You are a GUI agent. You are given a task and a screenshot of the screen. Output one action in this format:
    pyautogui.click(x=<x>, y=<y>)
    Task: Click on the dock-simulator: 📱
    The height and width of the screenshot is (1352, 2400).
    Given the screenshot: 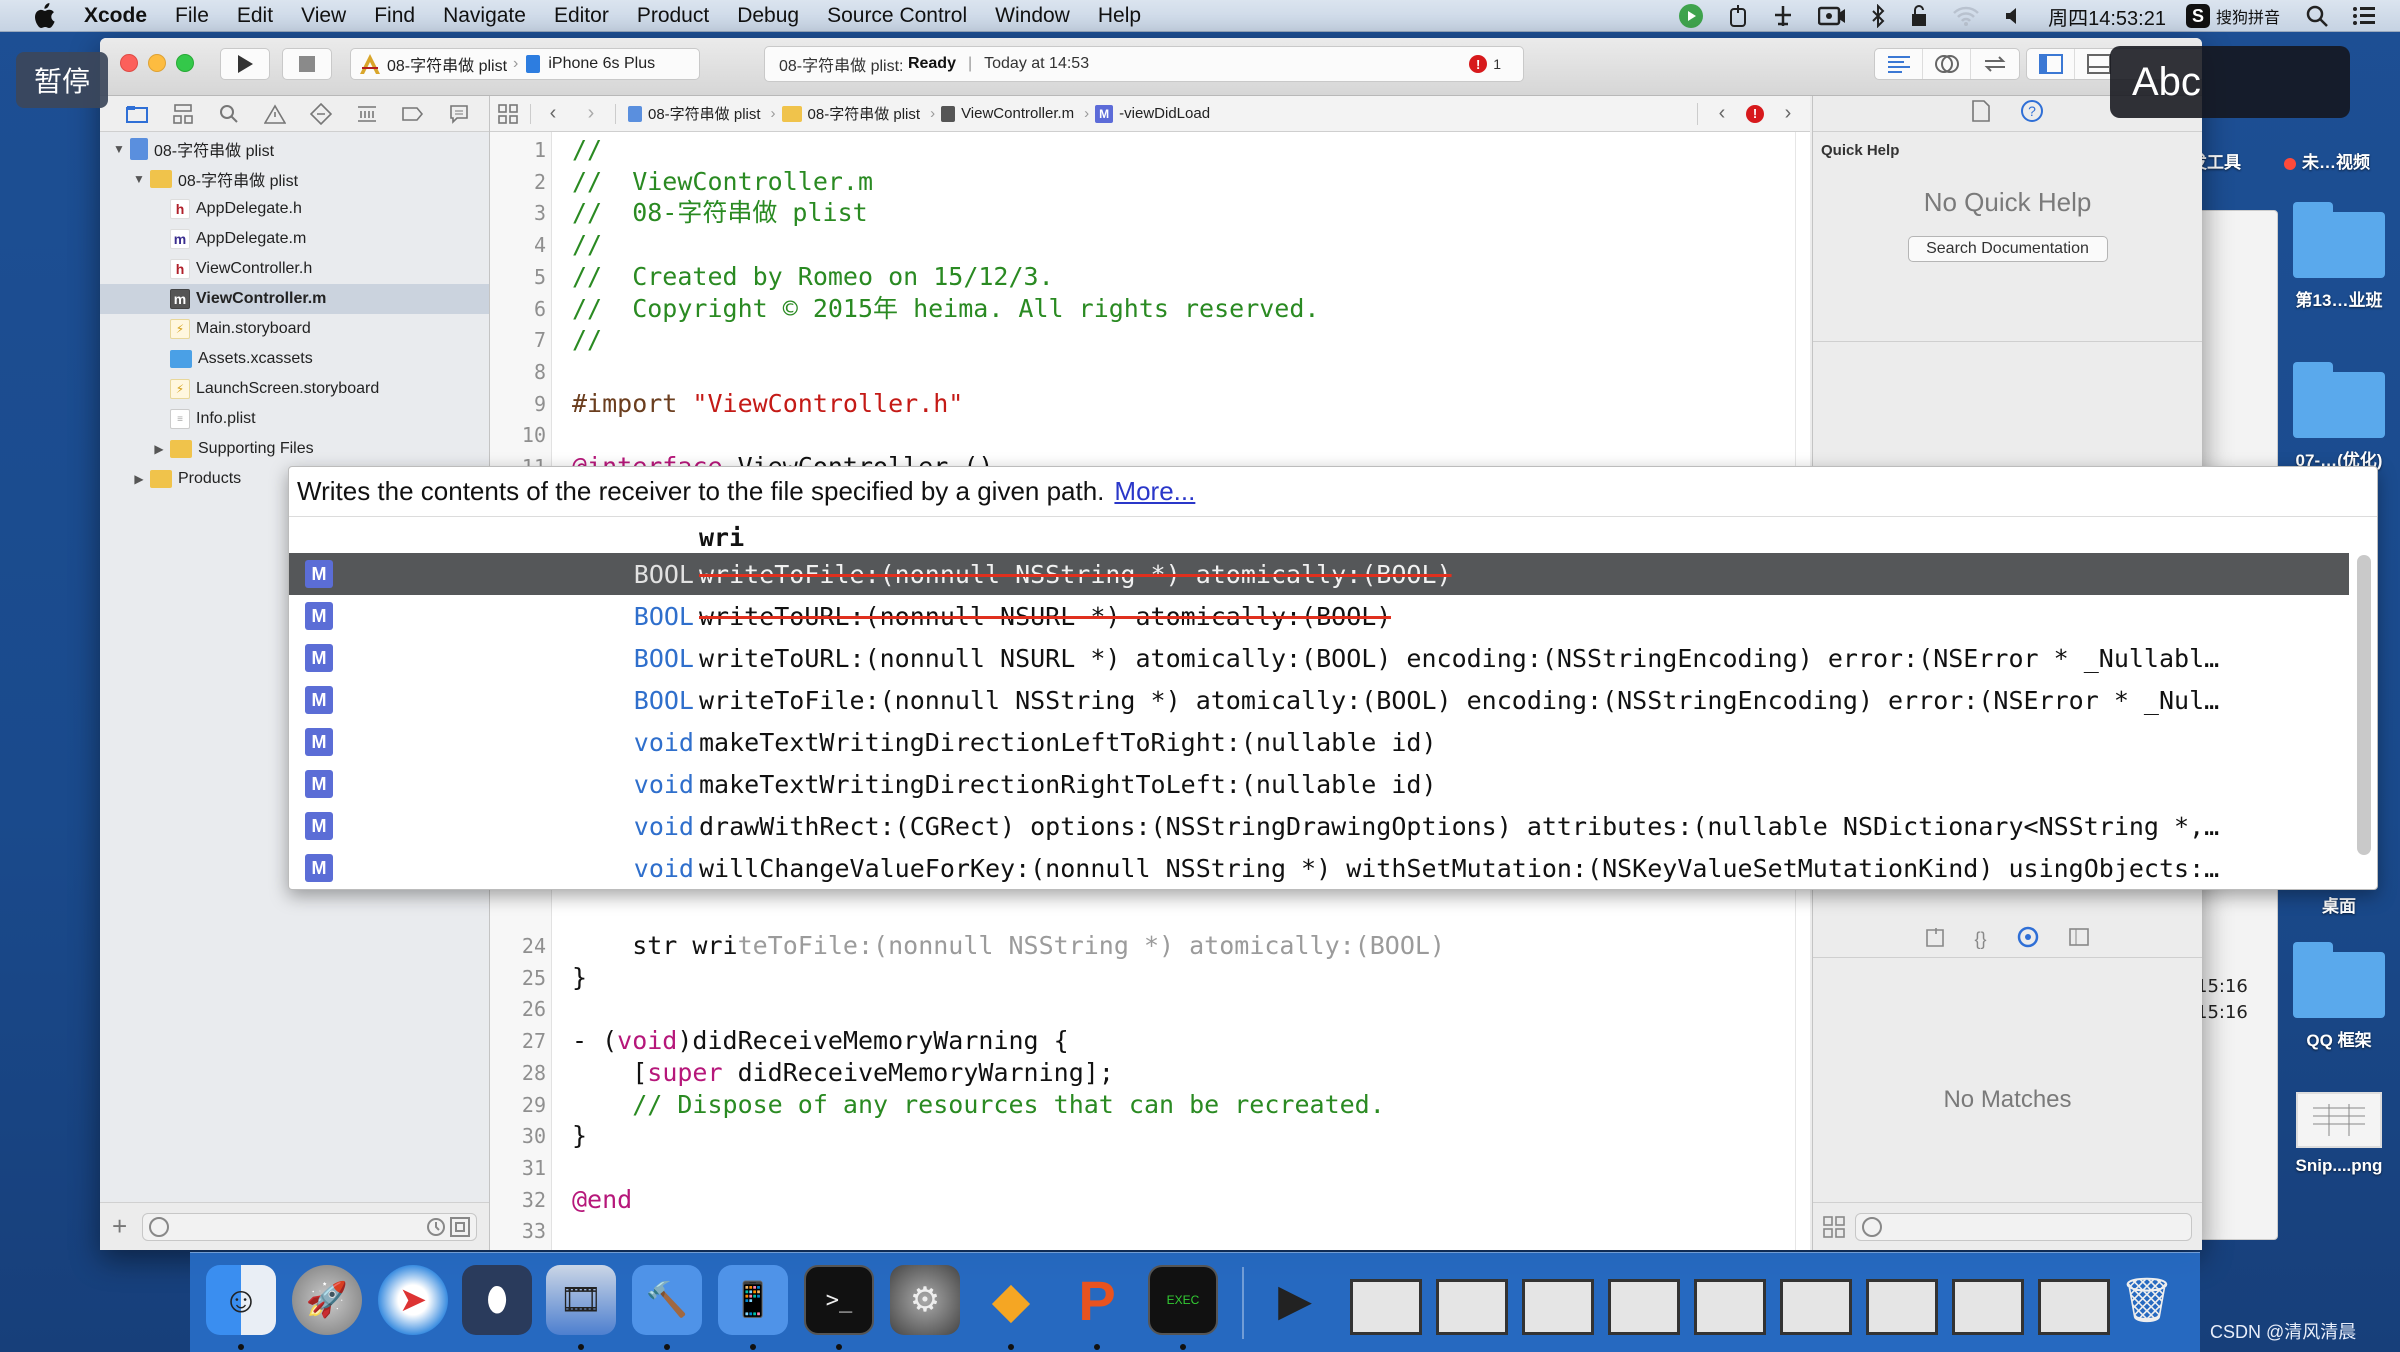 What is the action you would take?
    pyautogui.click(x=753, y=1300)
    